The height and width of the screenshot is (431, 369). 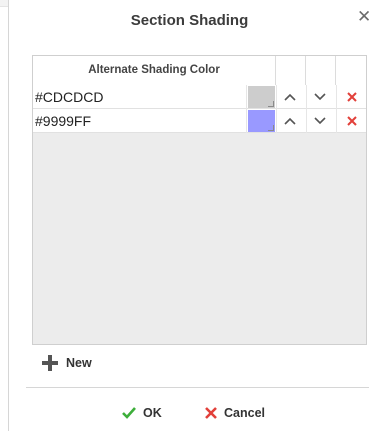 I want to click on cancel-button: Cancel, so click(x=234, y=413).